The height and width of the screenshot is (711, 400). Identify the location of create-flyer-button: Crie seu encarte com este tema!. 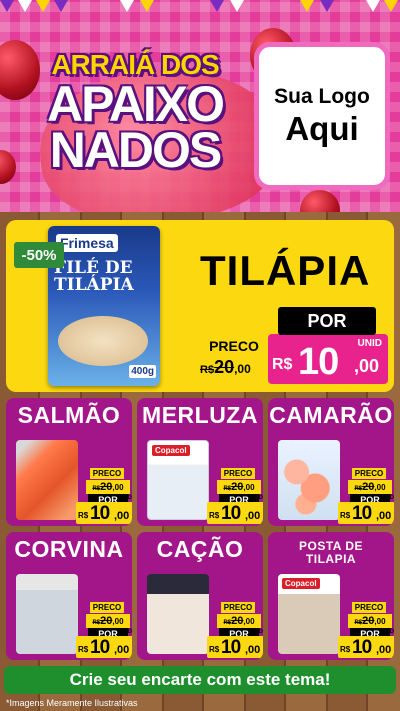
(200, 680).